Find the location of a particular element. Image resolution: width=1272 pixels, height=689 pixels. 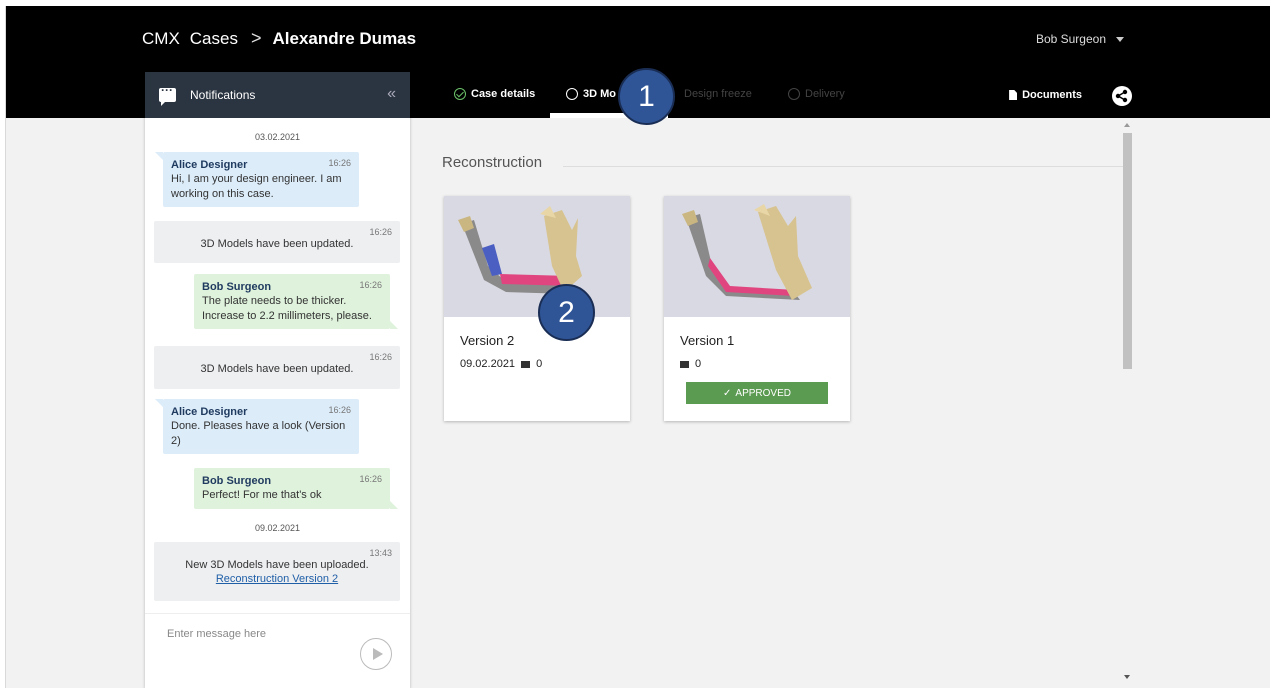

card-version: Version 1 is located at coordinates (707, 340).